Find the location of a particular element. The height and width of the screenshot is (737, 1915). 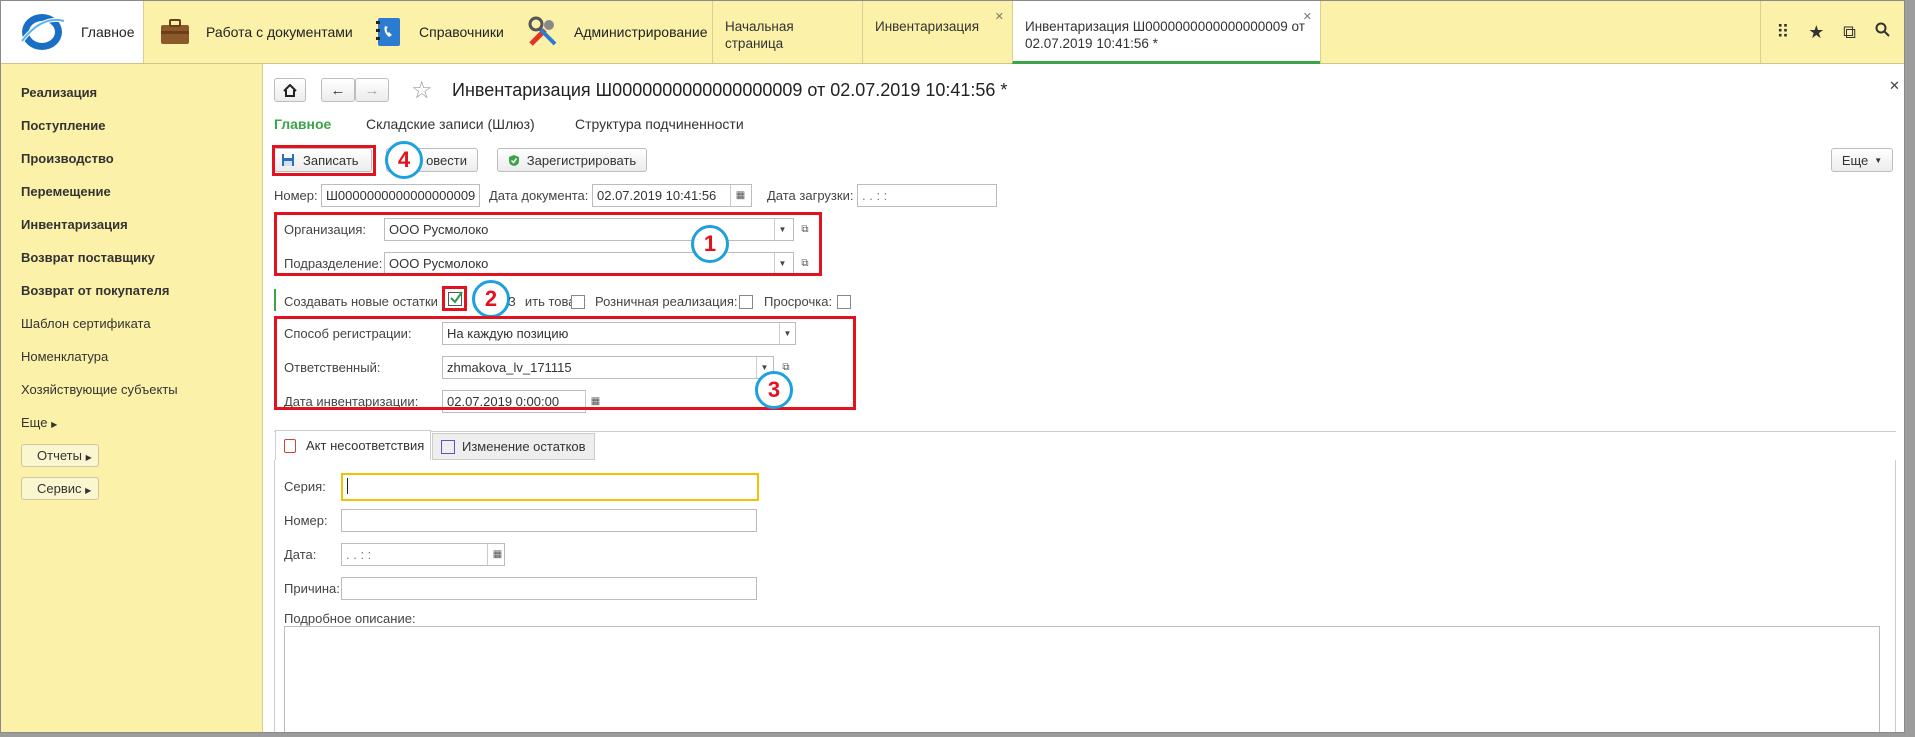

act-number-label: Номер: is located at coordinates (306, 520).